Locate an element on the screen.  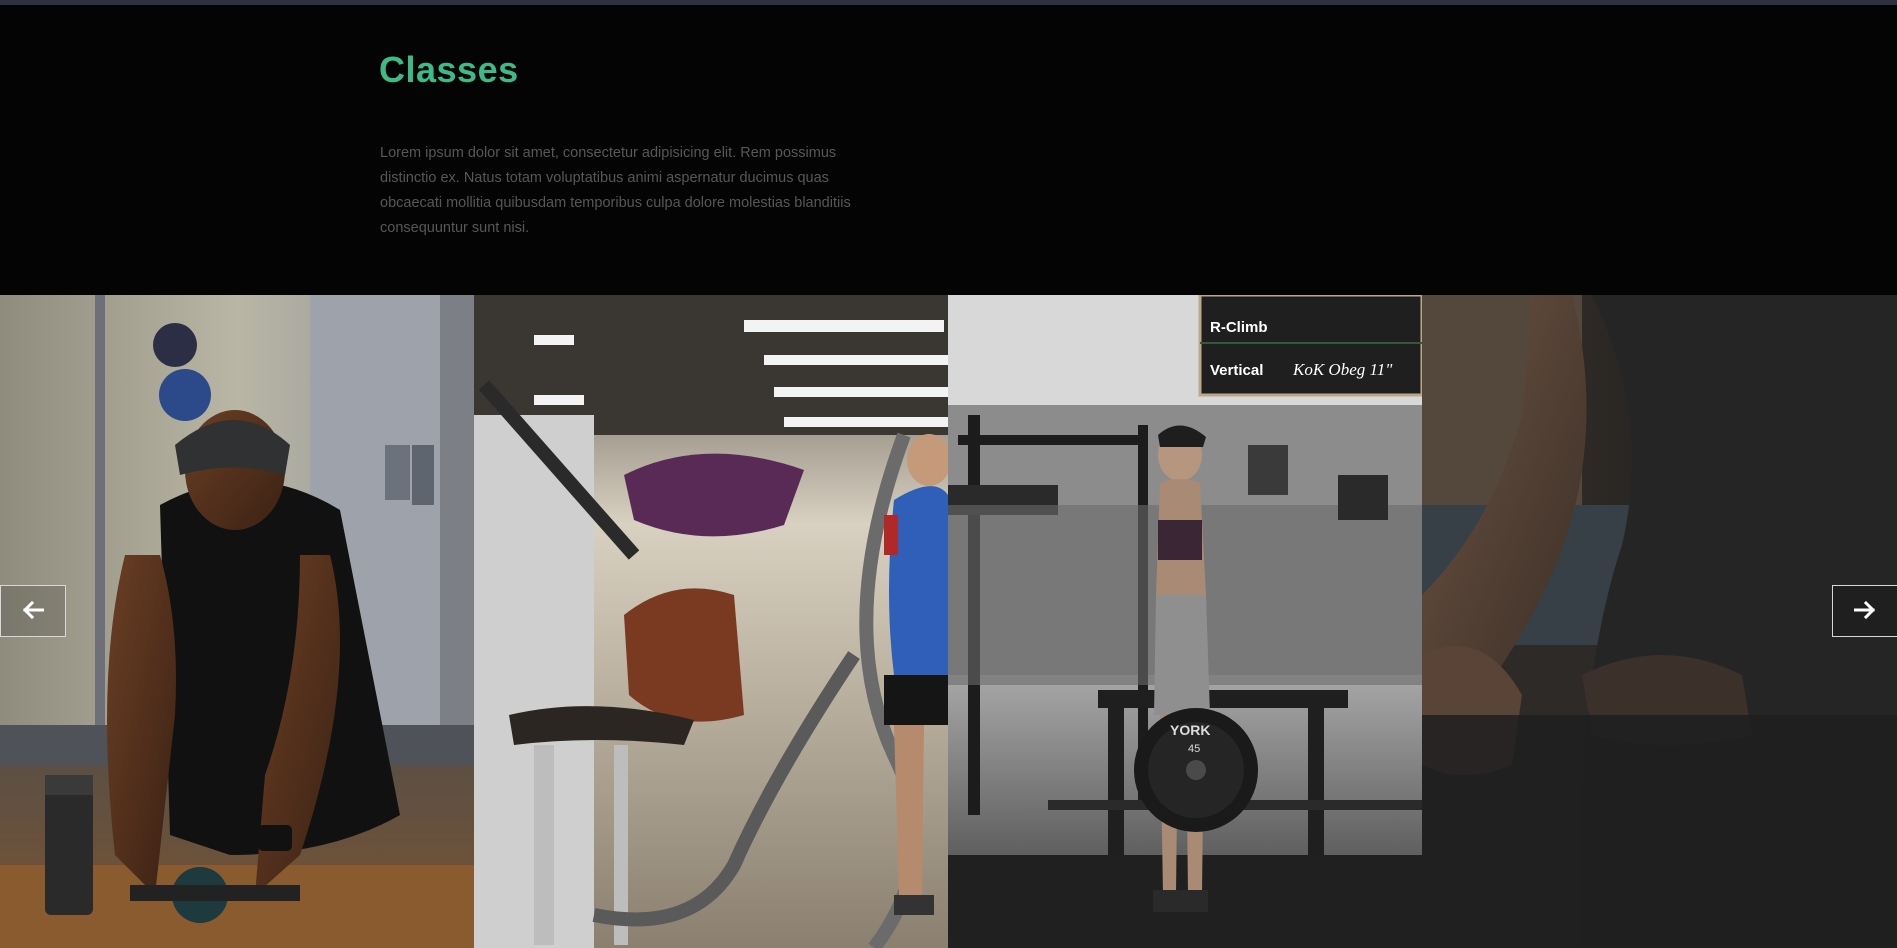
arrow-right-icon is located at coordinates (1864, 611).